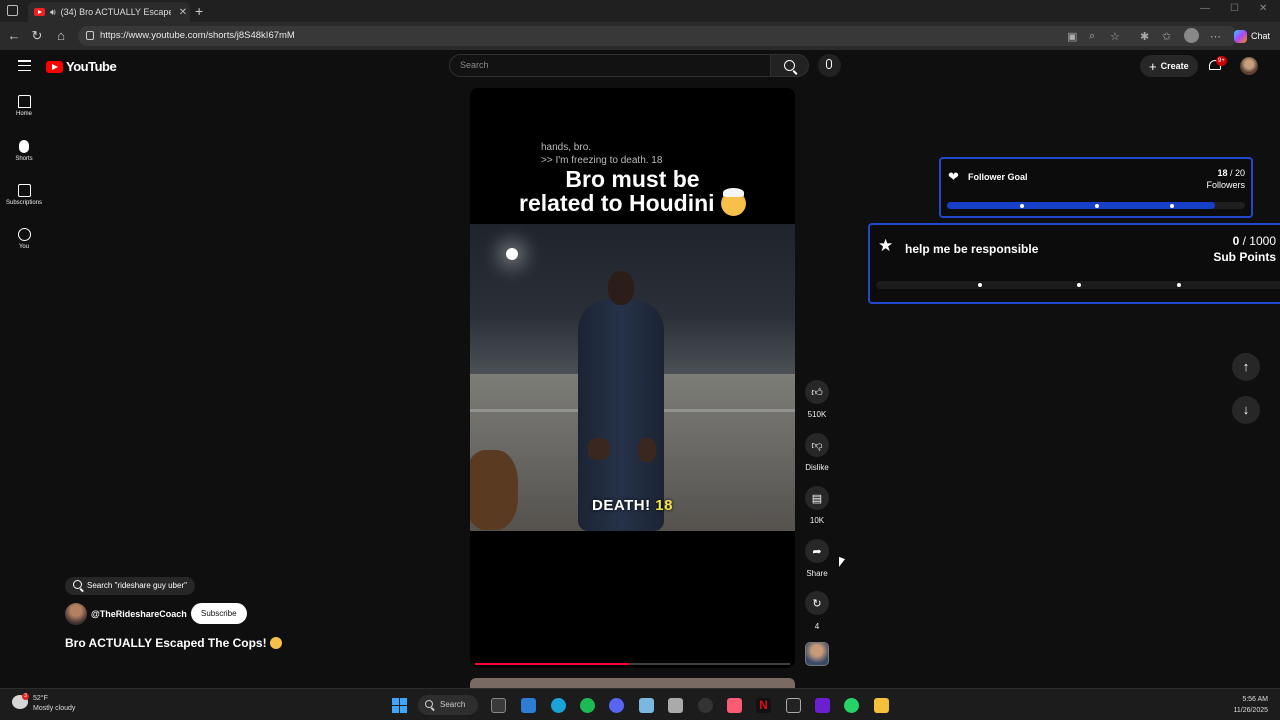 The image size is (1280, 720). What do you see at coordinates (1261, 36) in the screenshot?
I see `chat-label: Chat` at bounding box center [1261, 36].